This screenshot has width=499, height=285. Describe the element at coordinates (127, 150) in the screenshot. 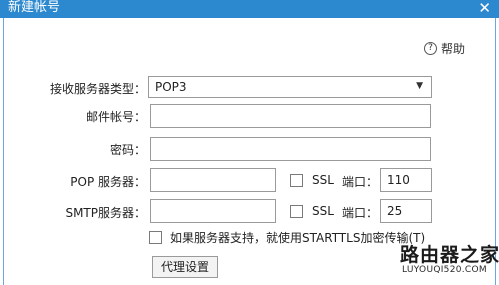

I see `password-label: 密码：` at that location.